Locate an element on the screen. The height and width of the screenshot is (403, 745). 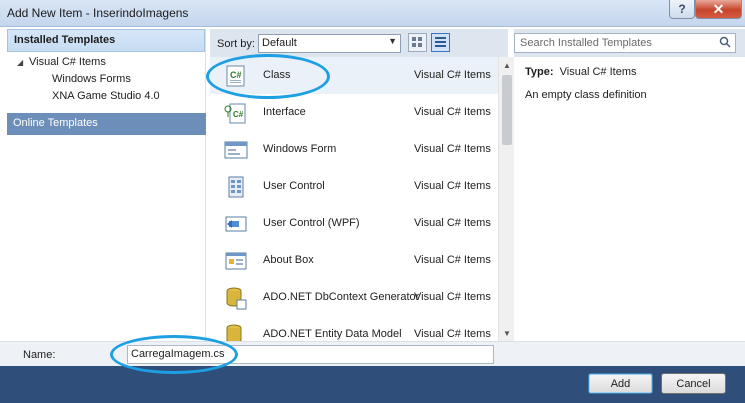
user-control-wpf-icon is located at coordinates (236, 224).